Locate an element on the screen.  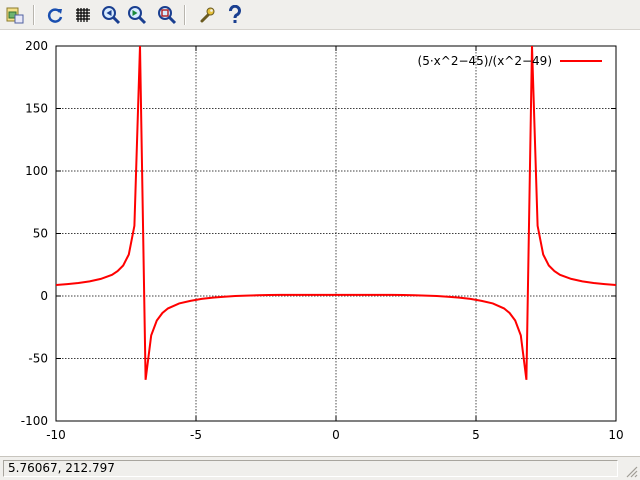
y-tick-label: 100 is located at coordinates (36, 171).